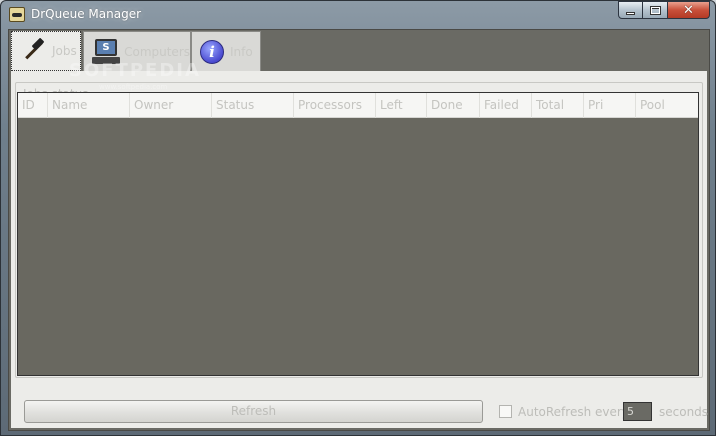 The height and width of the screenshot is (436, 716). I want to click on tab-jobs-label: Jobs, so click(64, 51).